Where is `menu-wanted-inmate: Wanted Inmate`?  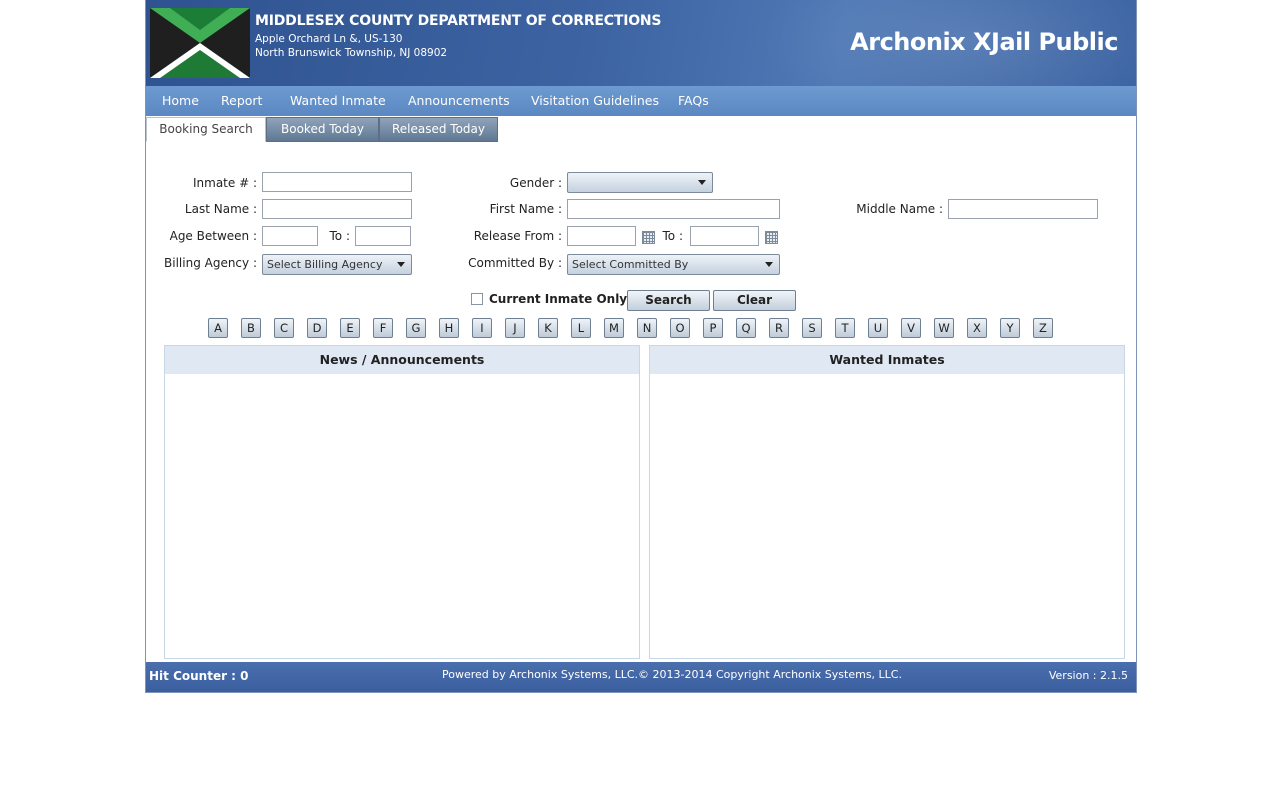
menu-wanted-inmate: Wanted Inmate is located at coordinates (338, 101).